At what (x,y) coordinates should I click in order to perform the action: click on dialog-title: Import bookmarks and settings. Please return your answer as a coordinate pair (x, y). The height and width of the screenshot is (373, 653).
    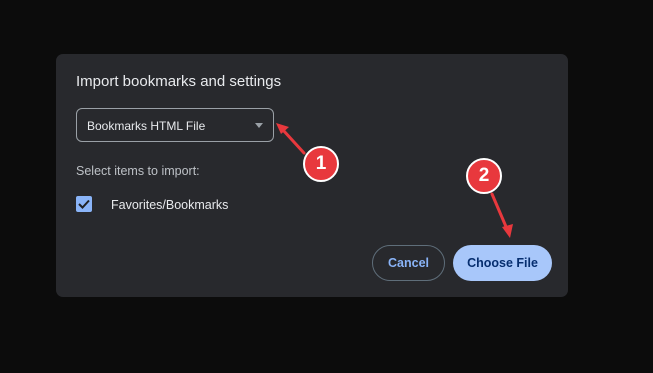
    Looking at the image, I should click on (179, 81).